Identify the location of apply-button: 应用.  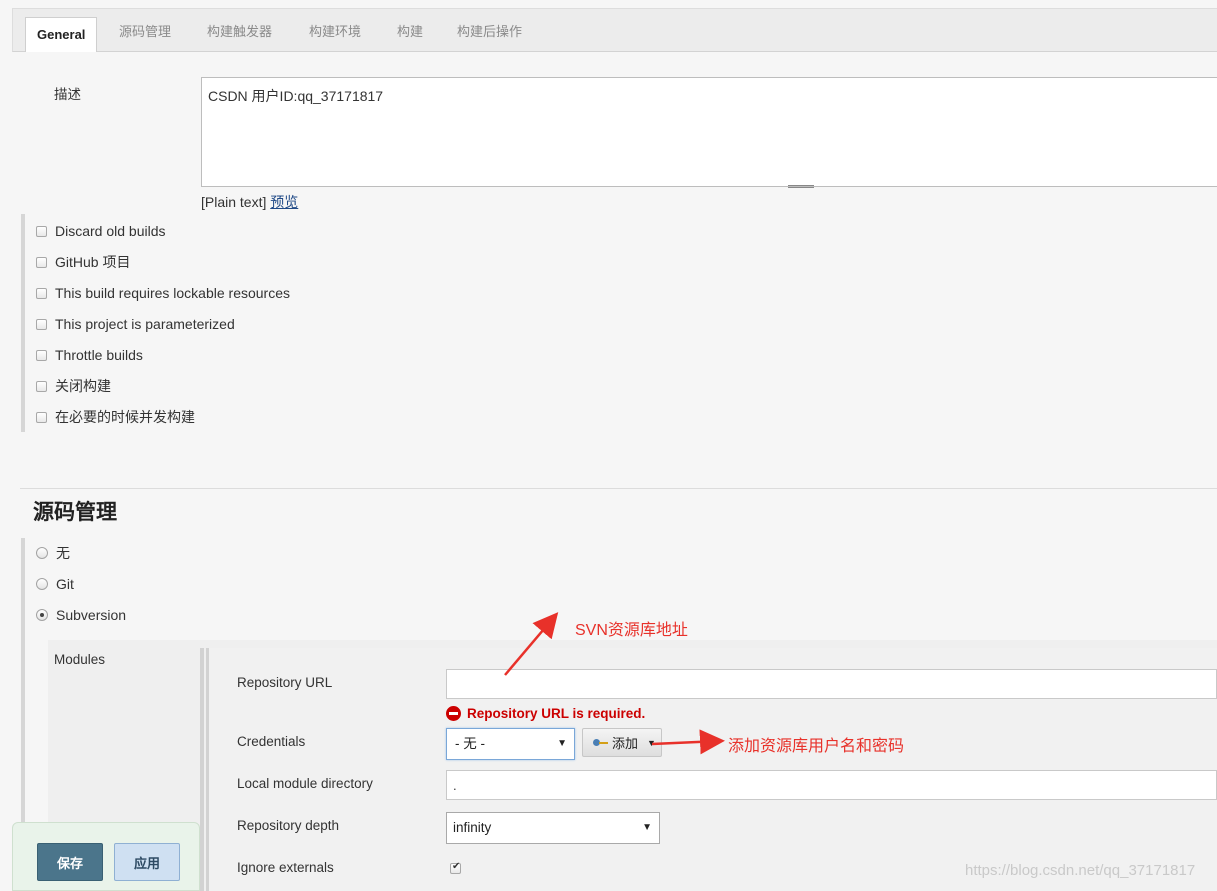
(147, 862).